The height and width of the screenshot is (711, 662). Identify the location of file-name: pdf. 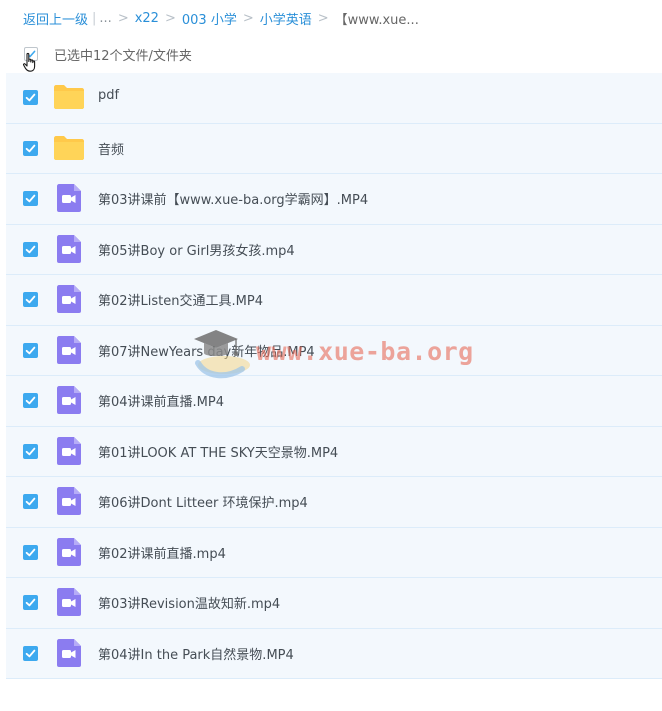
(108, 95).